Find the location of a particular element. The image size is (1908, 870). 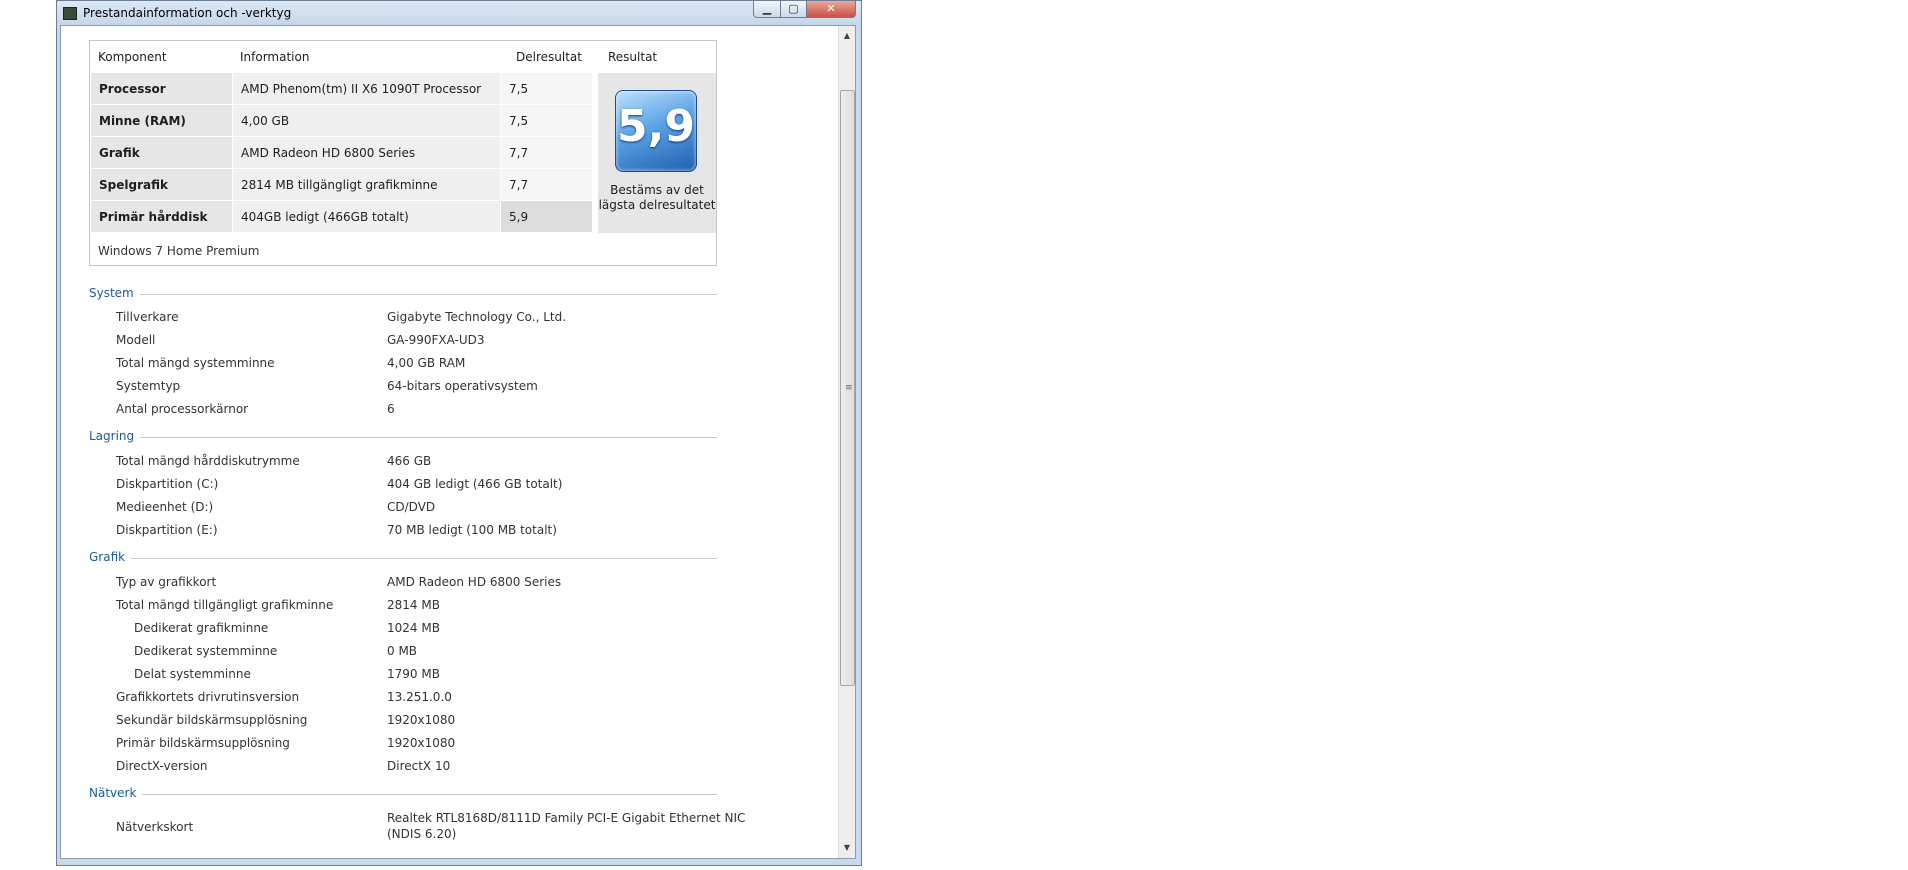

component-subscore: 5,9 is located at coordinates (519, 217).